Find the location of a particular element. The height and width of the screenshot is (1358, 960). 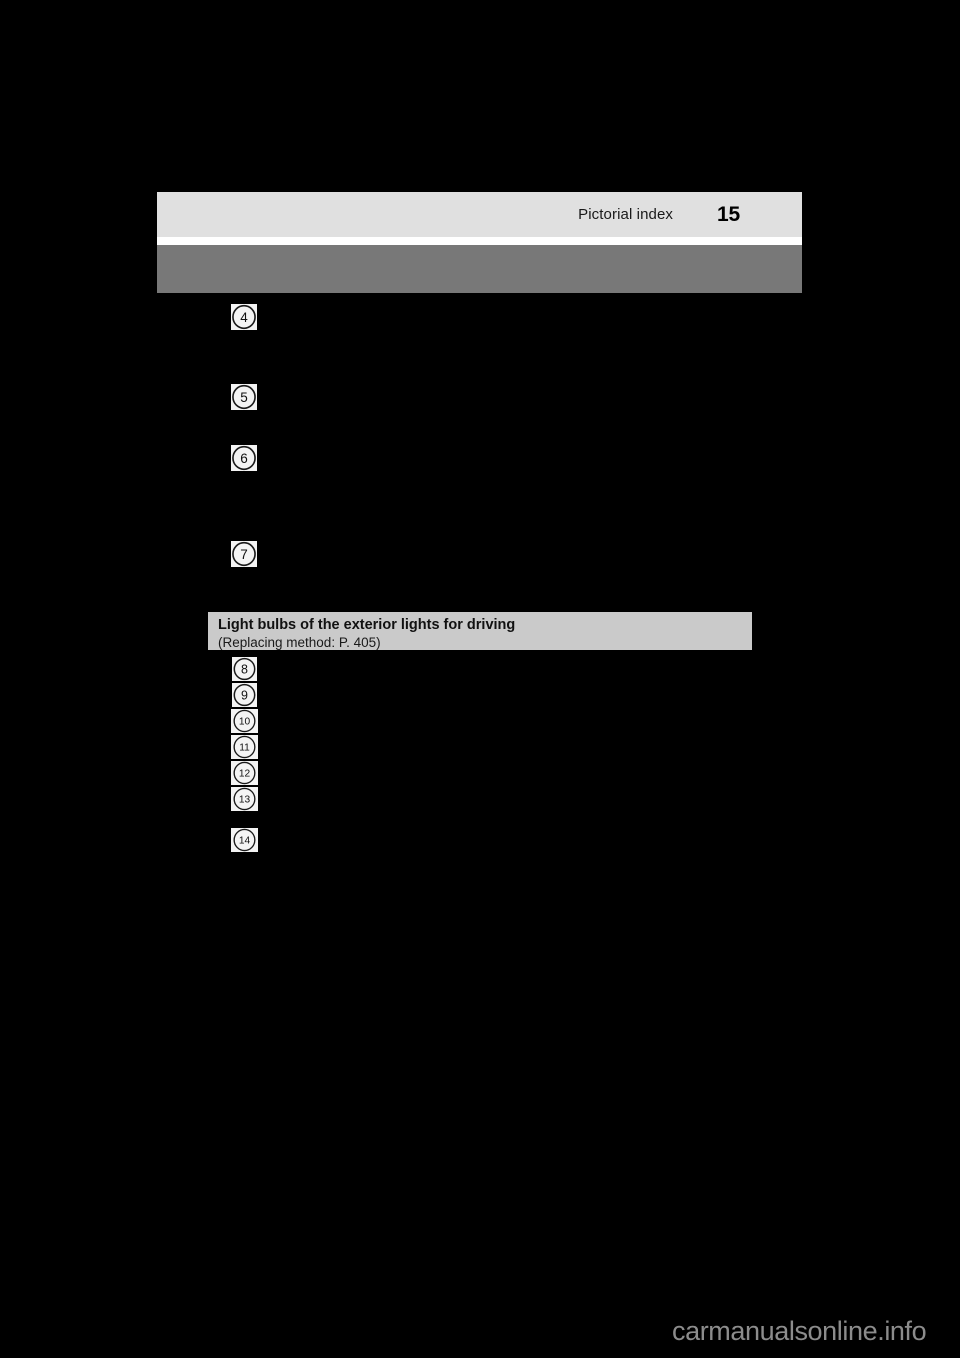

index-callout-12: 12 is located at coordinates (244, 773).